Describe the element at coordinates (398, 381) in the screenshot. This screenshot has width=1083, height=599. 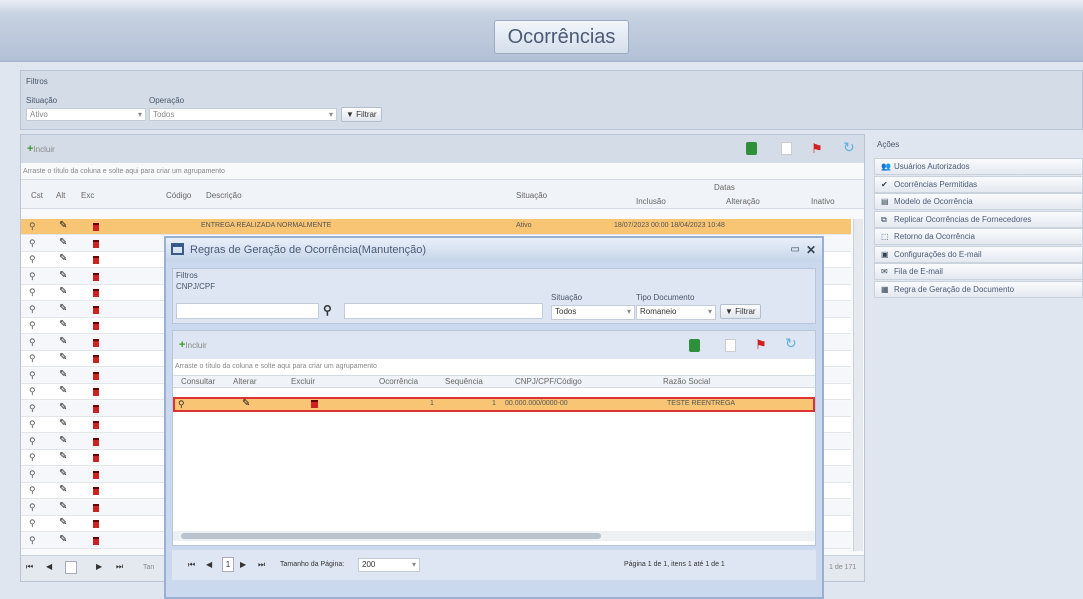
I see `col-header-ocorrencia: Ocorrência` at that location.